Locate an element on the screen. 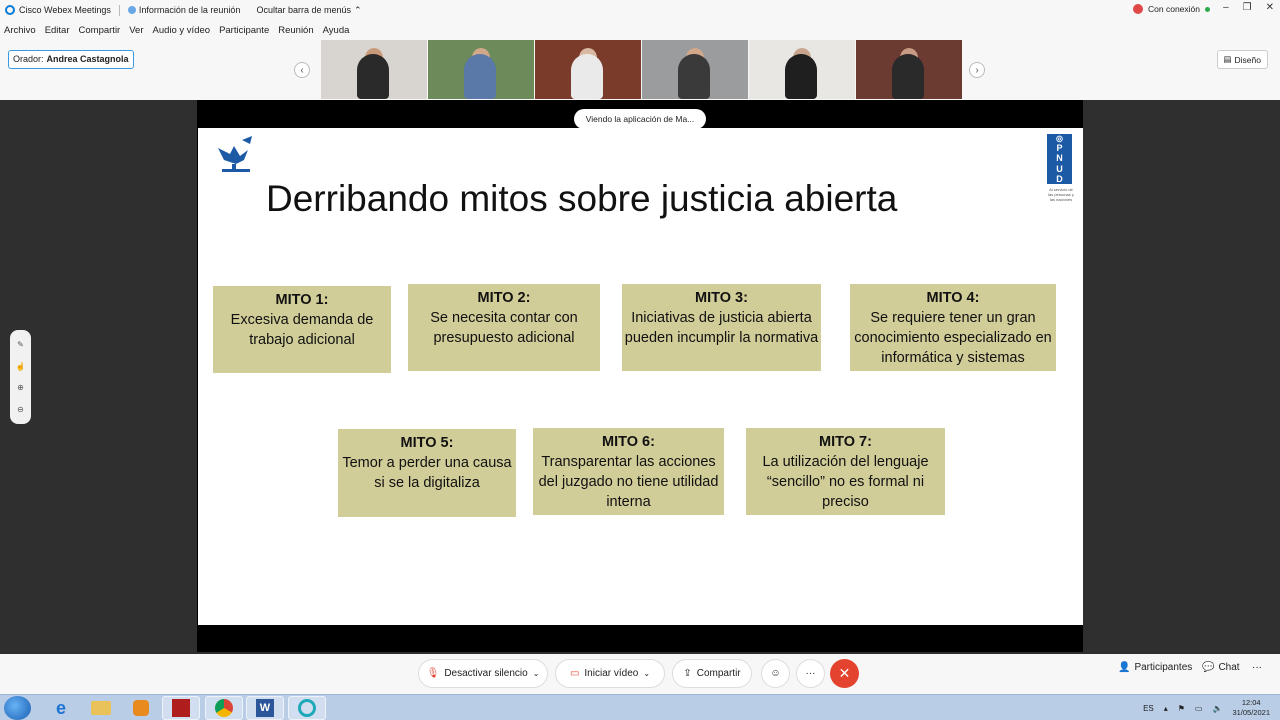  meeting-info-button: Información de la reunión is located at coordinates (184, 10).